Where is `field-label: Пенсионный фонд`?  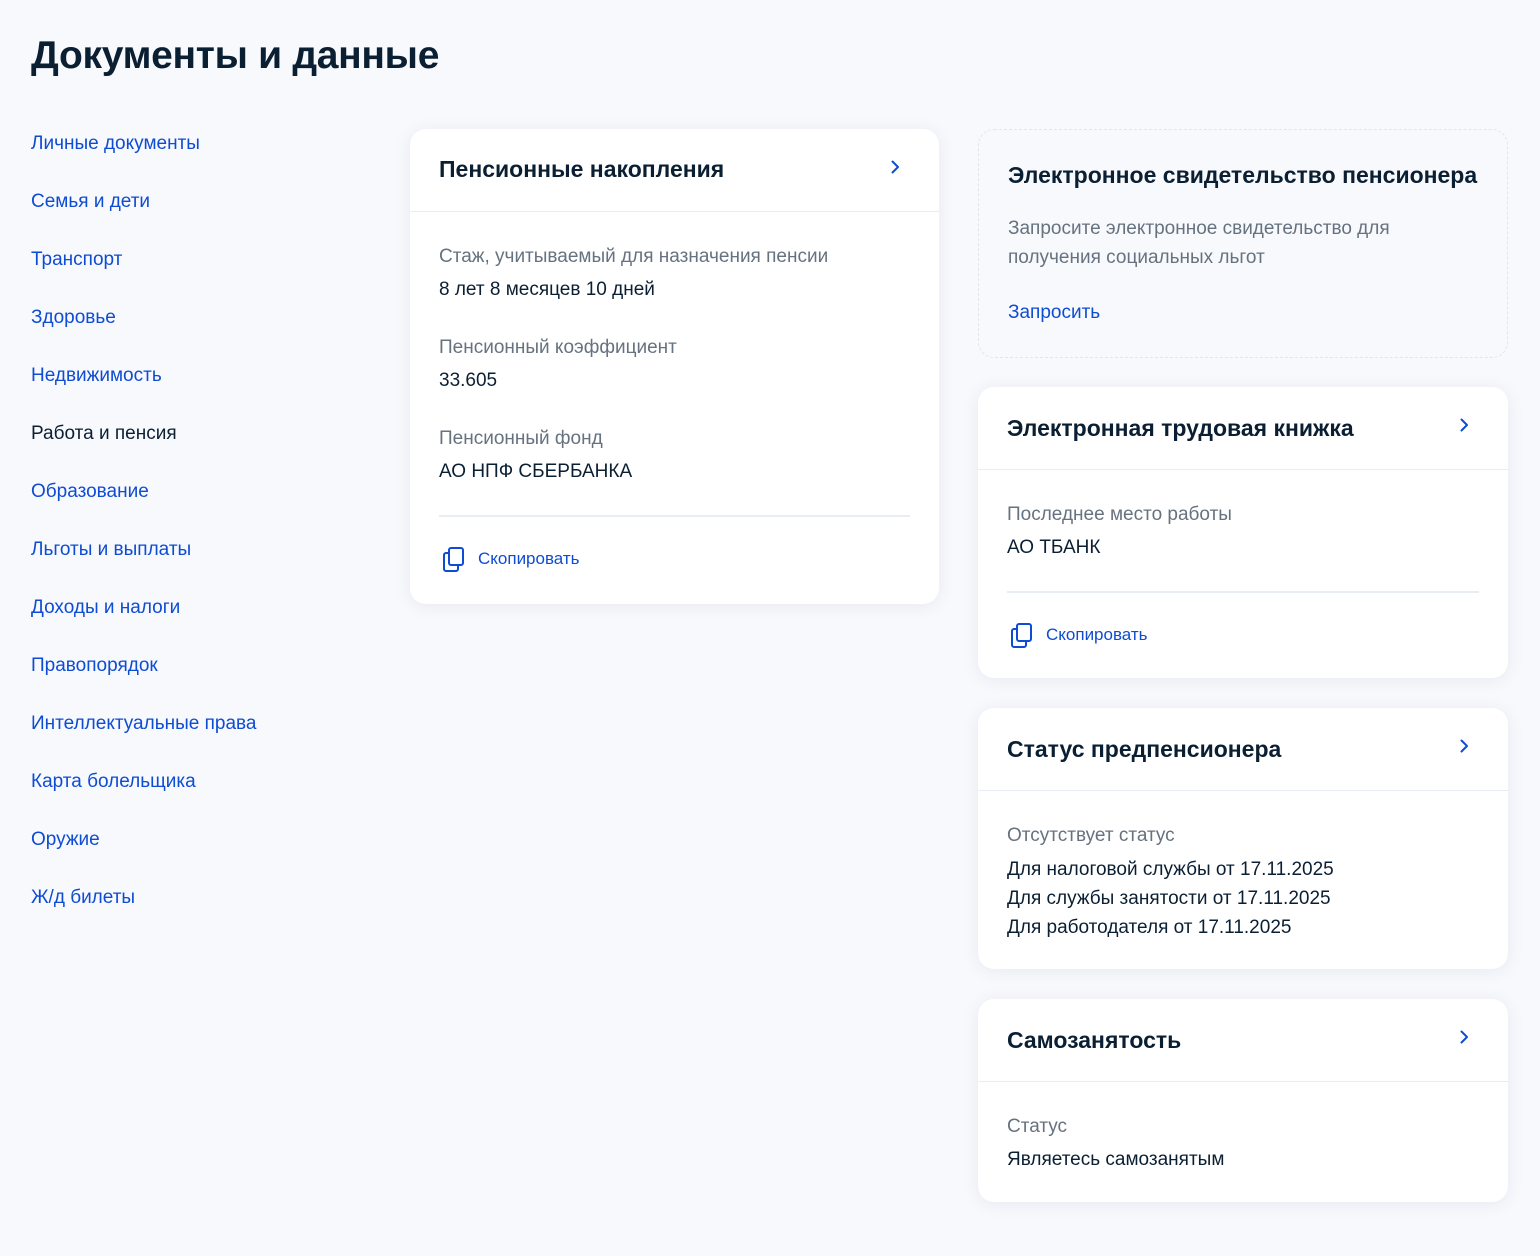 field-label: Пенсионный фонд is located at coordinates (521, 438).